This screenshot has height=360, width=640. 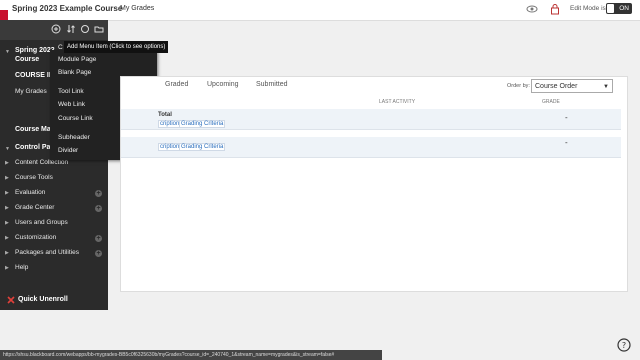 What do you see at coordinates (272, 84) in the screenshot?
I see `tab-submitted: Submitted` at bounding box center [272, 84].